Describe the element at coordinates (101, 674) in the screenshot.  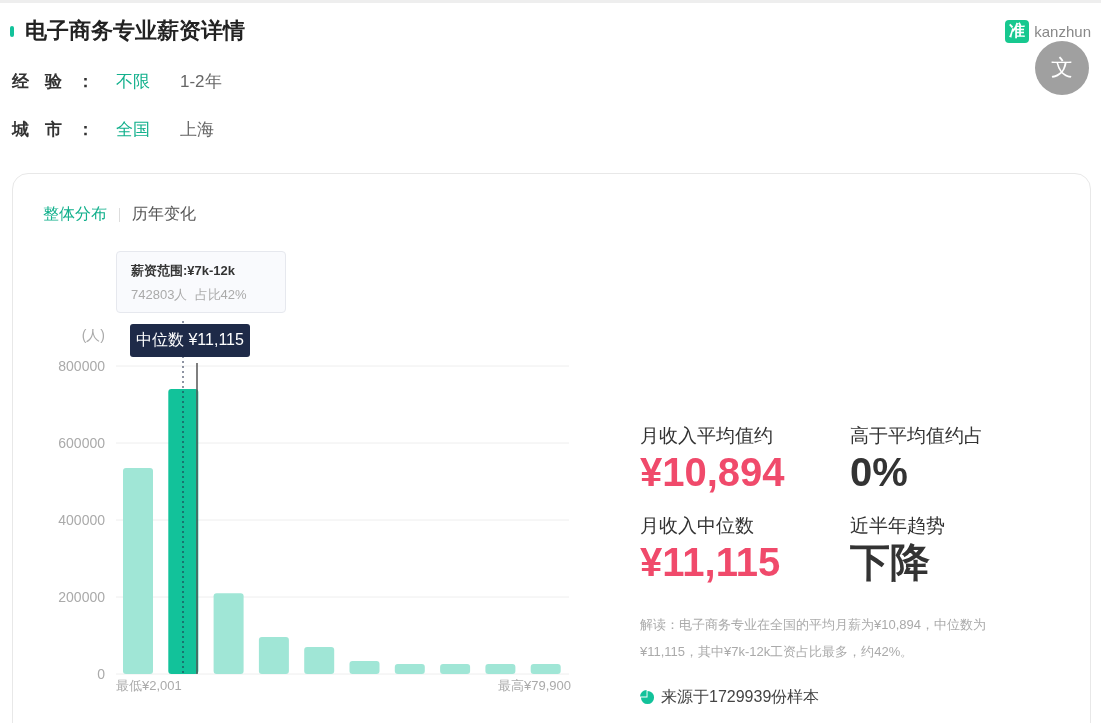
I see `y-tick-label: 0` at that location.